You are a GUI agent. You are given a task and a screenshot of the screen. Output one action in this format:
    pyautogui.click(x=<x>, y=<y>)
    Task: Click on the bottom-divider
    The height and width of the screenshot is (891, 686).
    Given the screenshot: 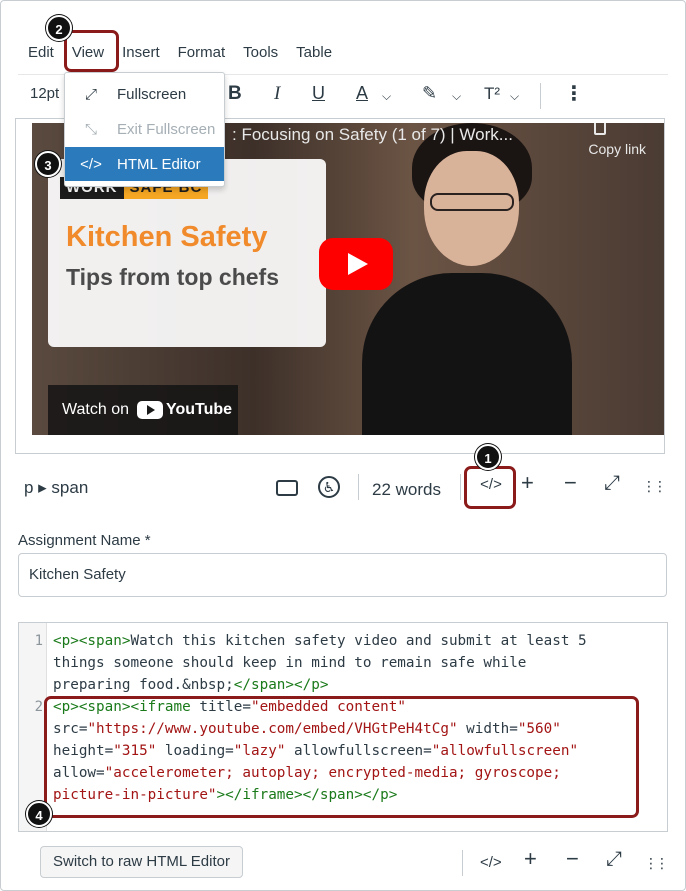 What is the action you would take?
    pyautogui.click(x=462, y=863)
    